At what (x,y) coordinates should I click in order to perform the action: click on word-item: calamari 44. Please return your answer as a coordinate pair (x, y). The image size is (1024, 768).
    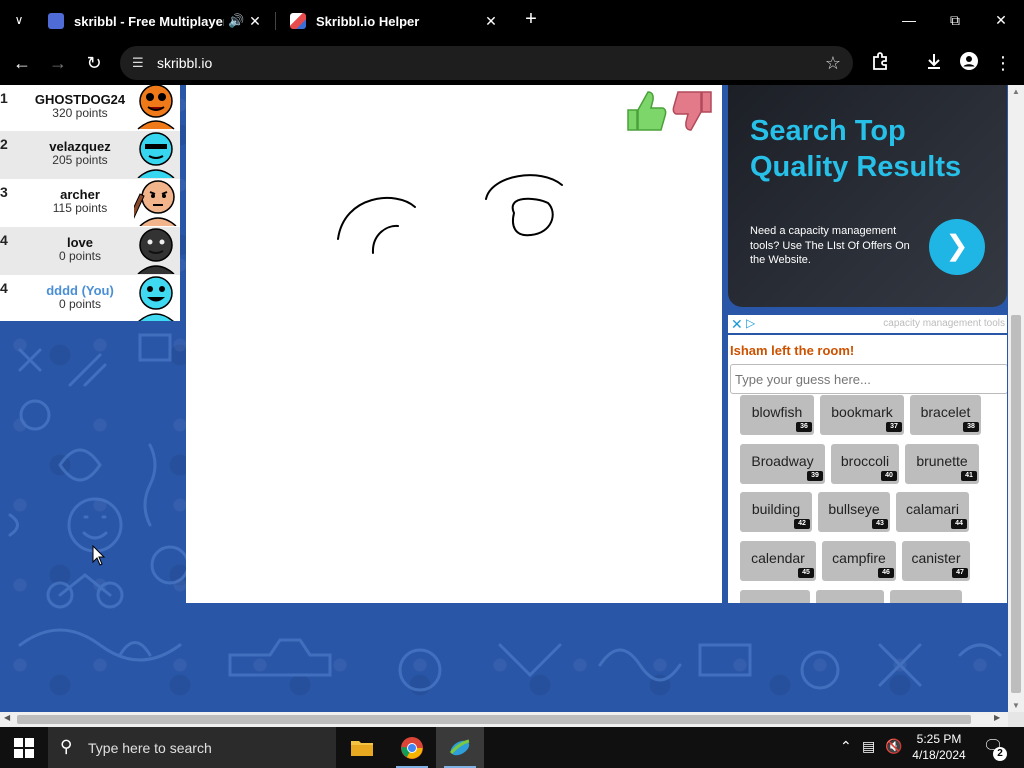
    Looking at the image, I should click on (932, 512).